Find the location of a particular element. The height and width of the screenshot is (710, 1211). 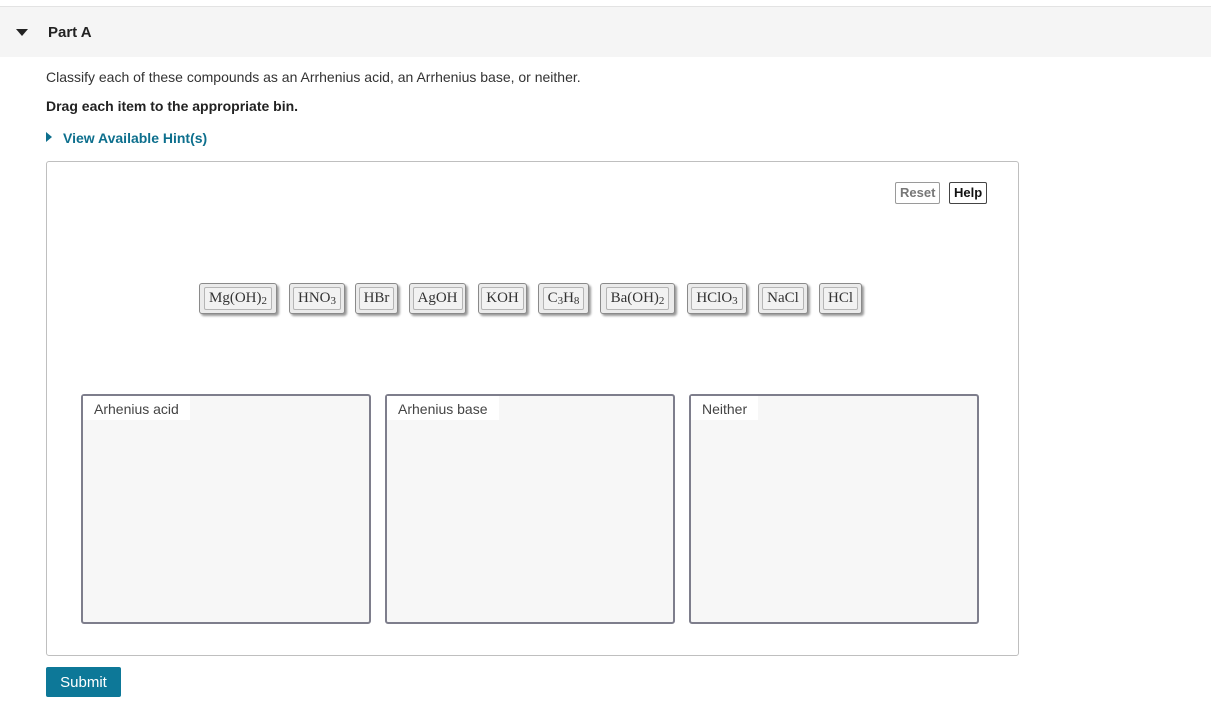

compound-tile: C3H8 is located at coordinates (563, 298).